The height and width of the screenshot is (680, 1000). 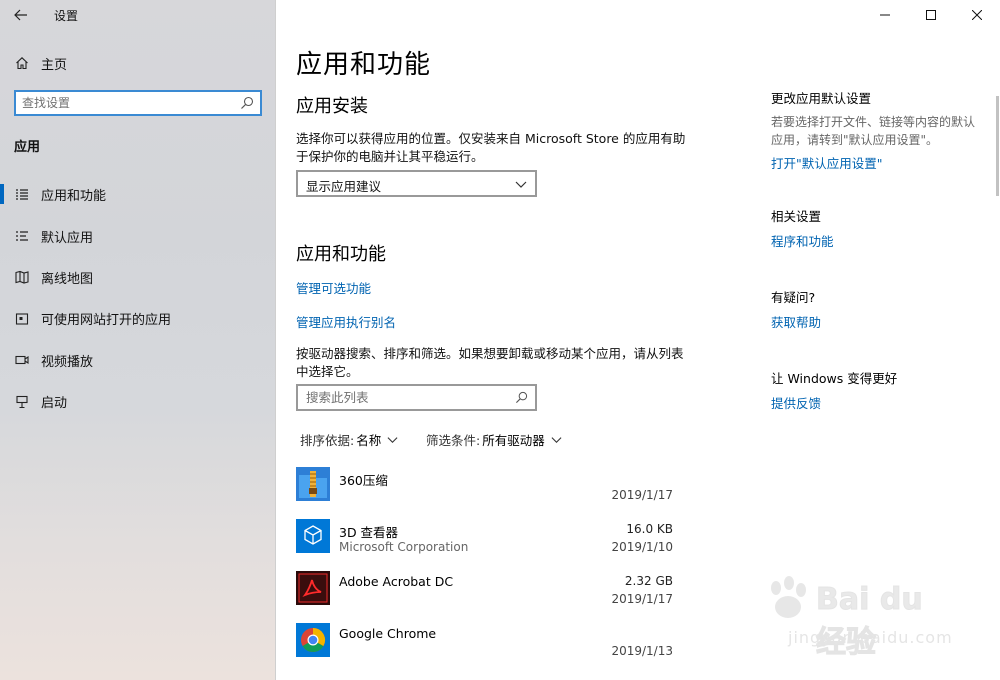 I want to click on settings-search-input, so click(x=127, y=103).